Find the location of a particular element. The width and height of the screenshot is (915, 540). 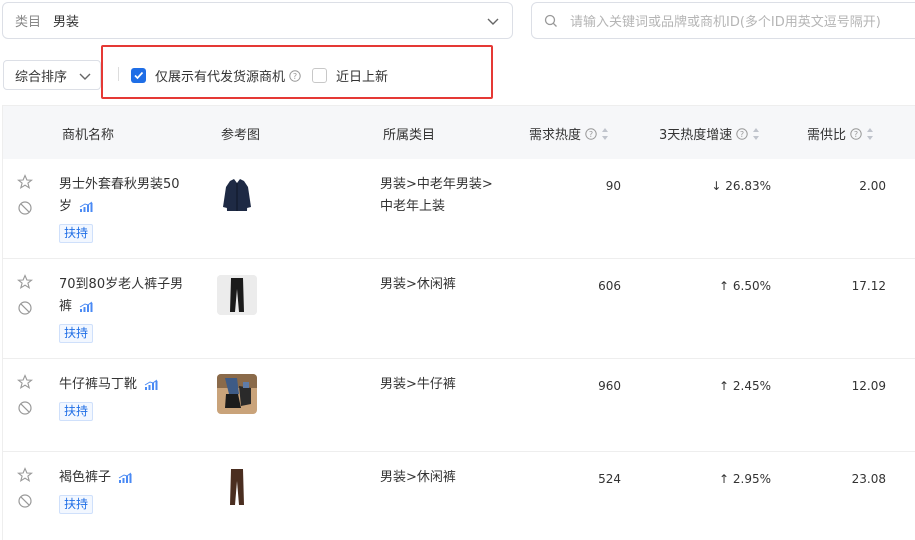

header-name: 商机名称 is located at coordinates (88, 135).